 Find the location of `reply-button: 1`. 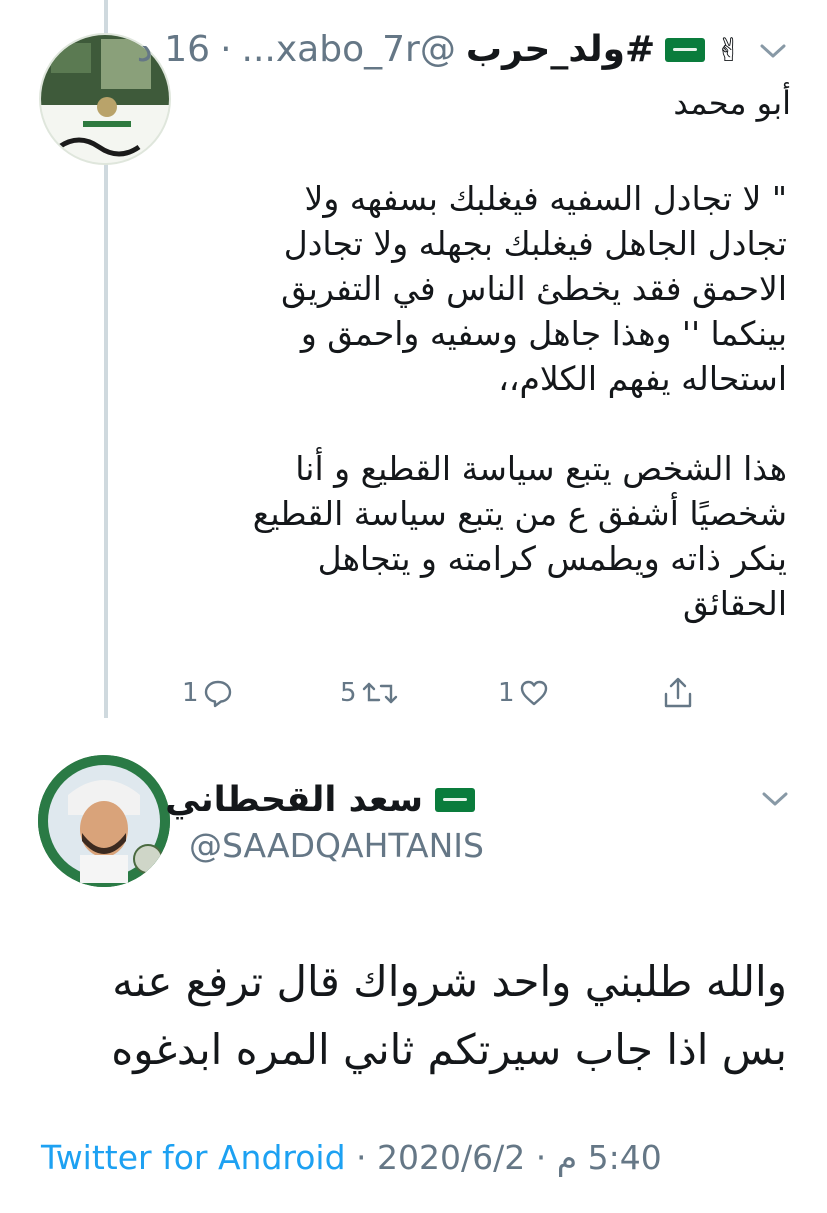

reply-button: 1 is located at coordinates (207, 693).